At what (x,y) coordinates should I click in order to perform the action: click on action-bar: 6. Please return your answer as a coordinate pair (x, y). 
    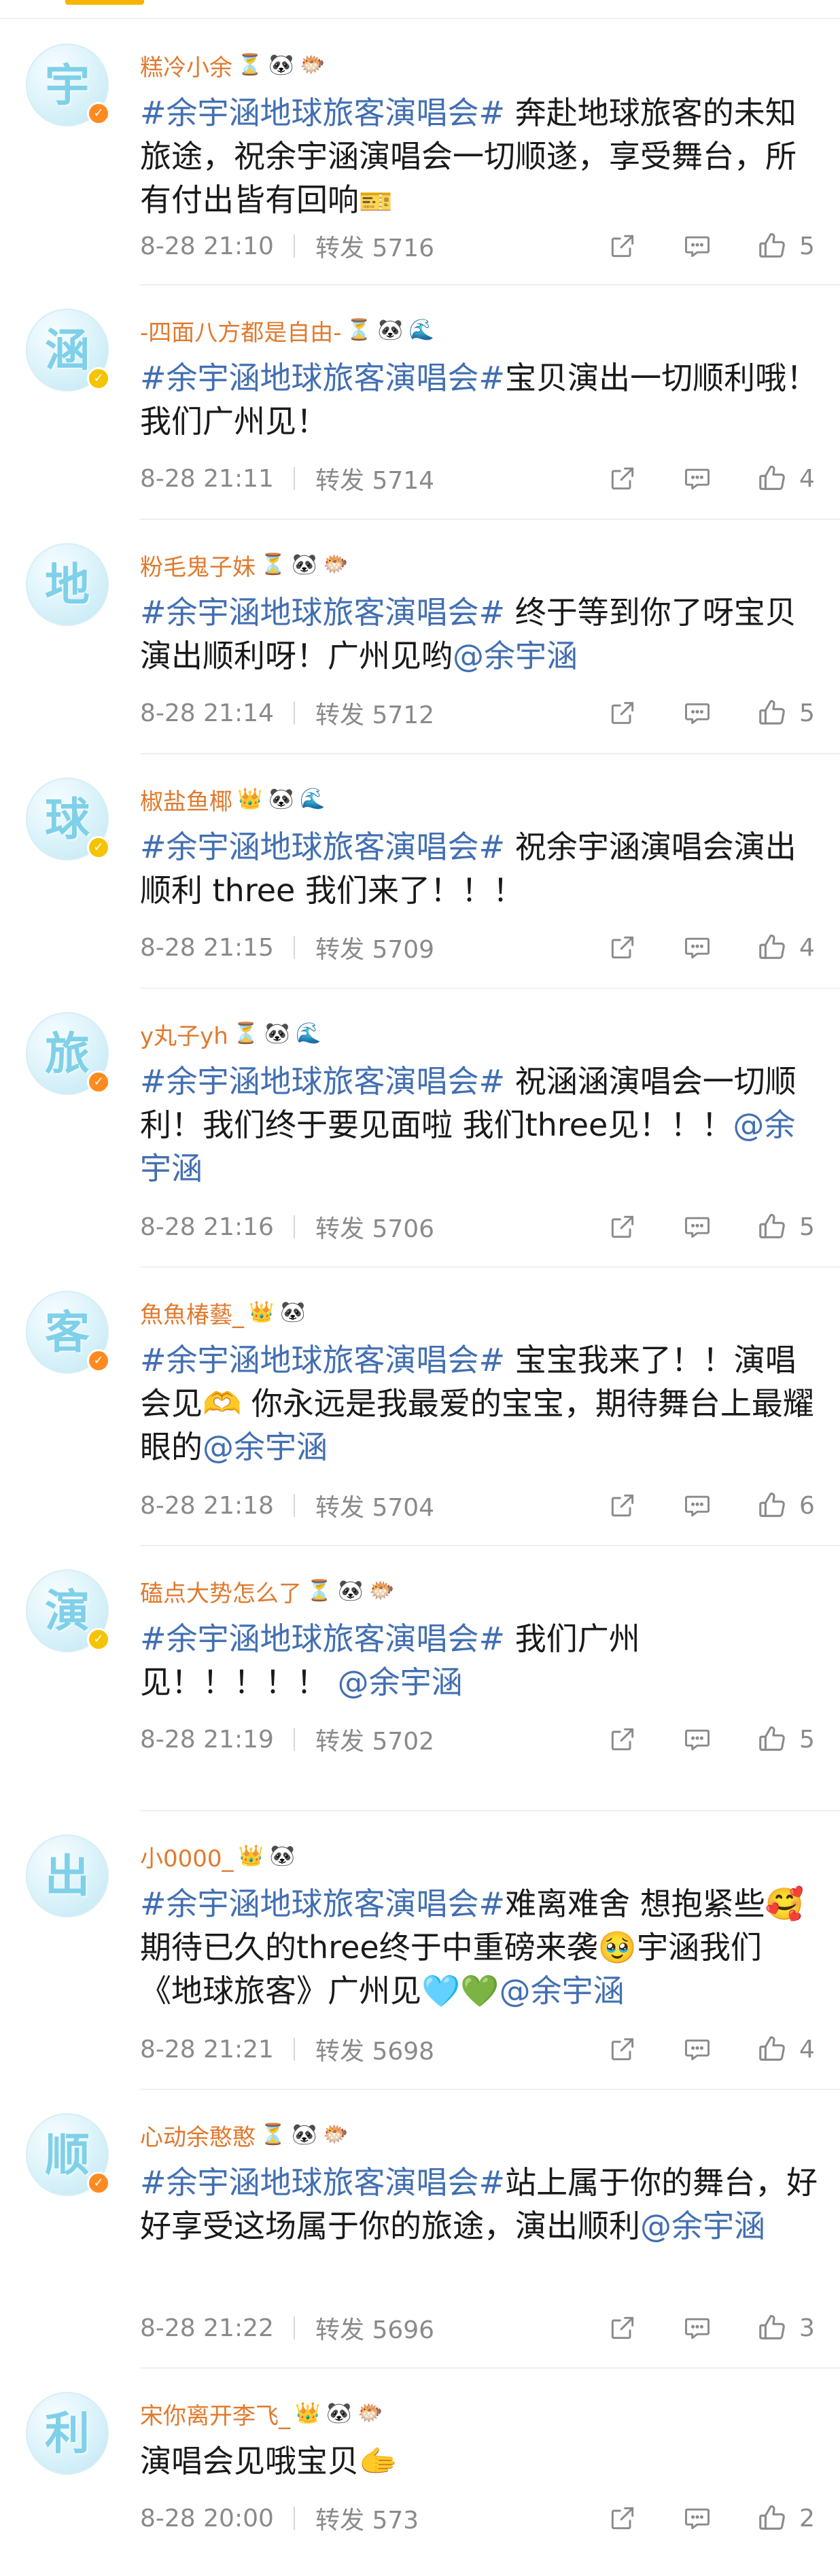
    Looking at the image, I should click on (692, 1505).